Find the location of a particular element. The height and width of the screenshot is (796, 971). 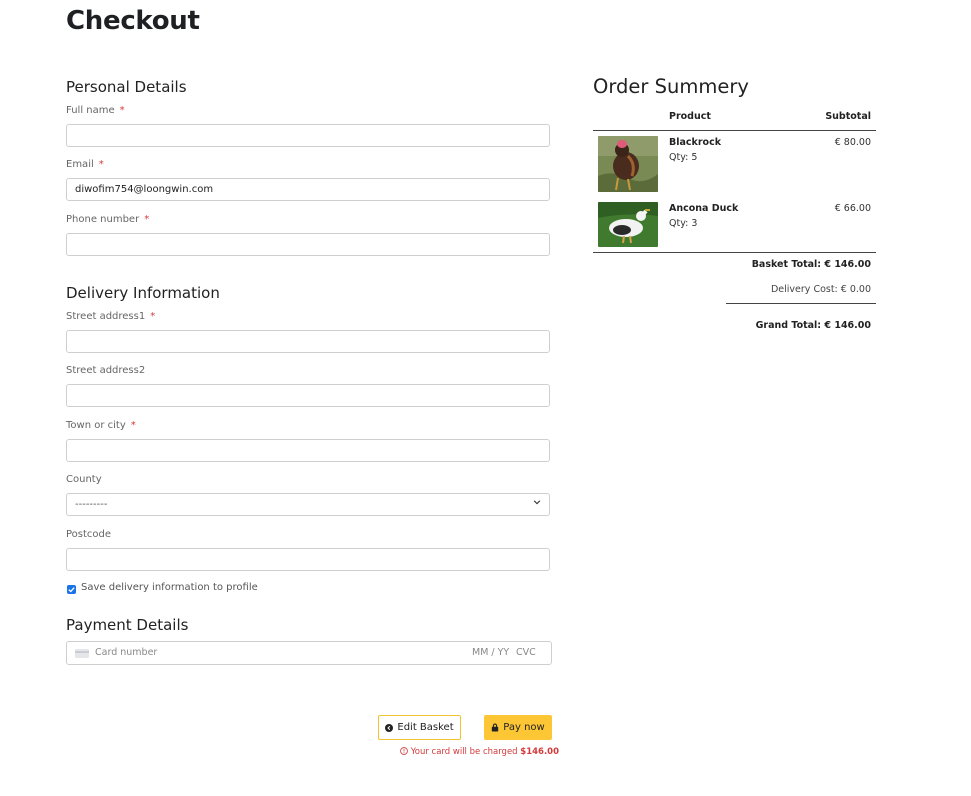

lock-icon is located at coordinates (495, 727).